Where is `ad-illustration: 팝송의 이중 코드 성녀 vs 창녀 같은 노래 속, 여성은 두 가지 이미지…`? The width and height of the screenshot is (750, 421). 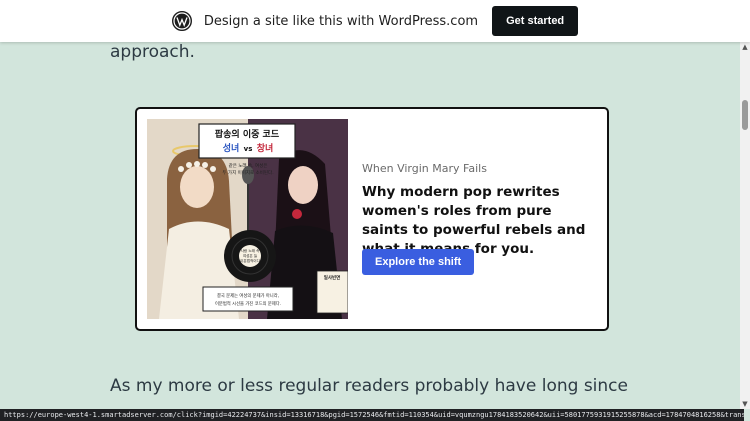
ad-illustration: 팝송의 이중 코드 성녀 vs 창녀 같은 노래 속, 여성은 두 가지 이미지… is located at coordinates (247, 219).